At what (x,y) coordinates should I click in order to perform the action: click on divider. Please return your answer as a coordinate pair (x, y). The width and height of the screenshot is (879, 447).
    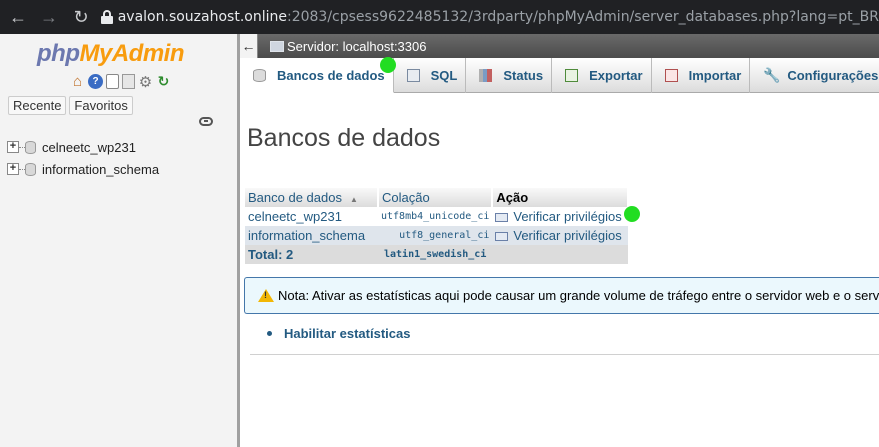
    Looking at the image, I should click on (564, 354).